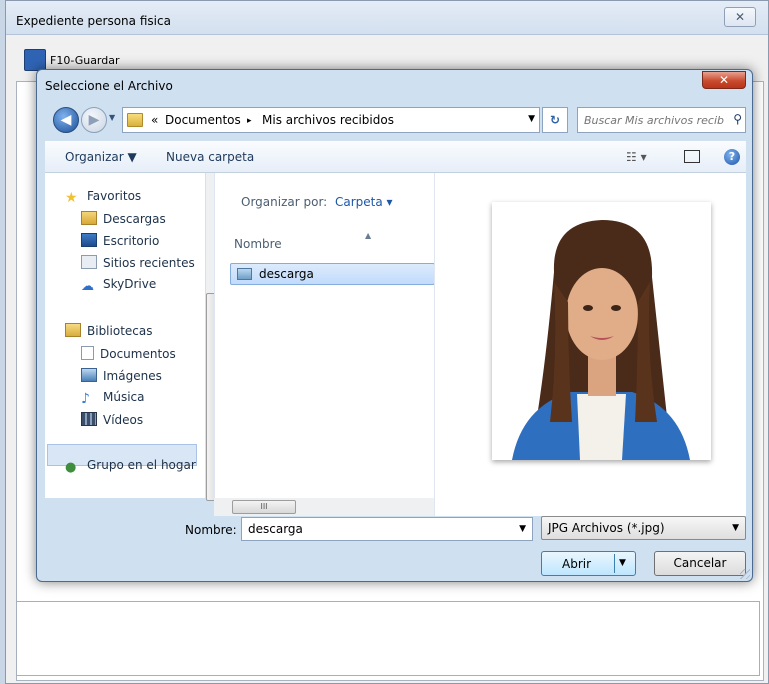 This screenshot has height=684, width=769. What do you see at coordinates (286, 274) in the screenshot?
I see `file-name: descarga` at bounding box center [286, 274].